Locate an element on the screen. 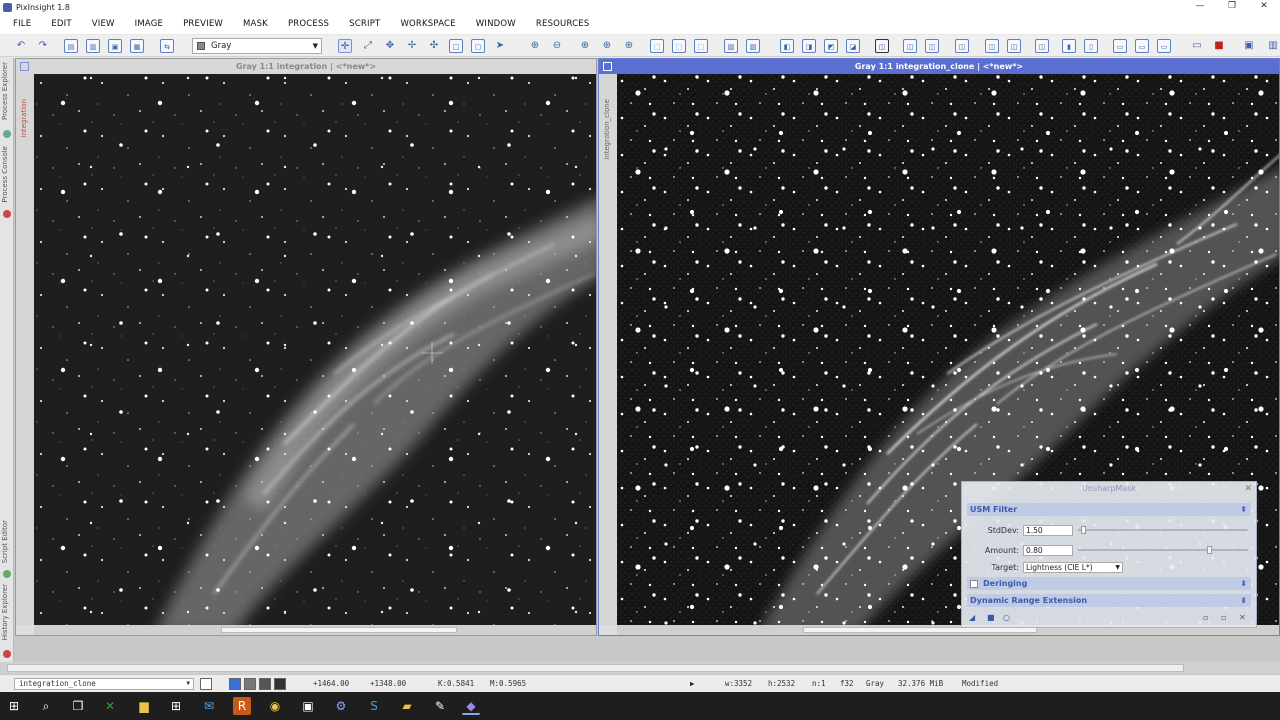  mask-invert-icon: ◩ is located at coordinates (831, 46).